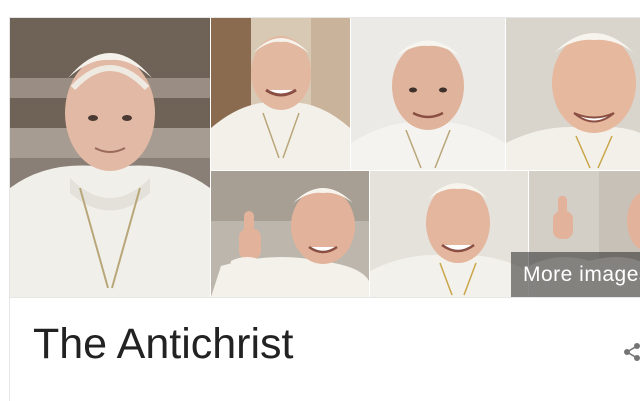 Image resolution: width=640 pixels, height=401 pixels. I want to click on share-icon, so click(631, 352).